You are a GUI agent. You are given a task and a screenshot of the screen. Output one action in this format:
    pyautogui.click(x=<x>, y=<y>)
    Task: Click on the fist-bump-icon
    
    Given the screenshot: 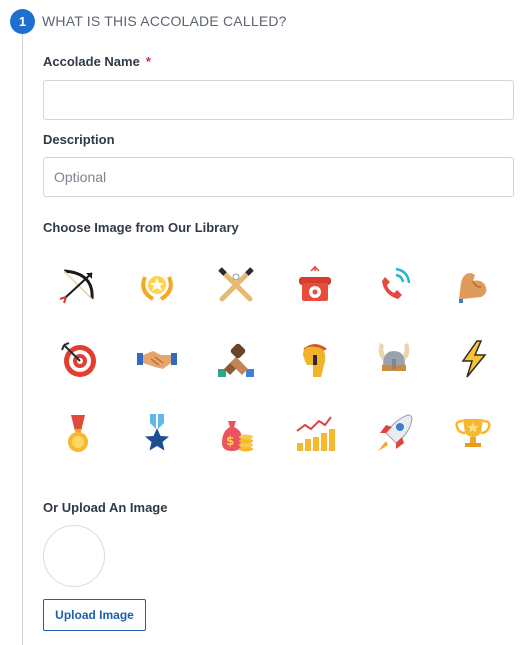 What is the action you would take?
    pyautogui.click(x=236, y=360)
    